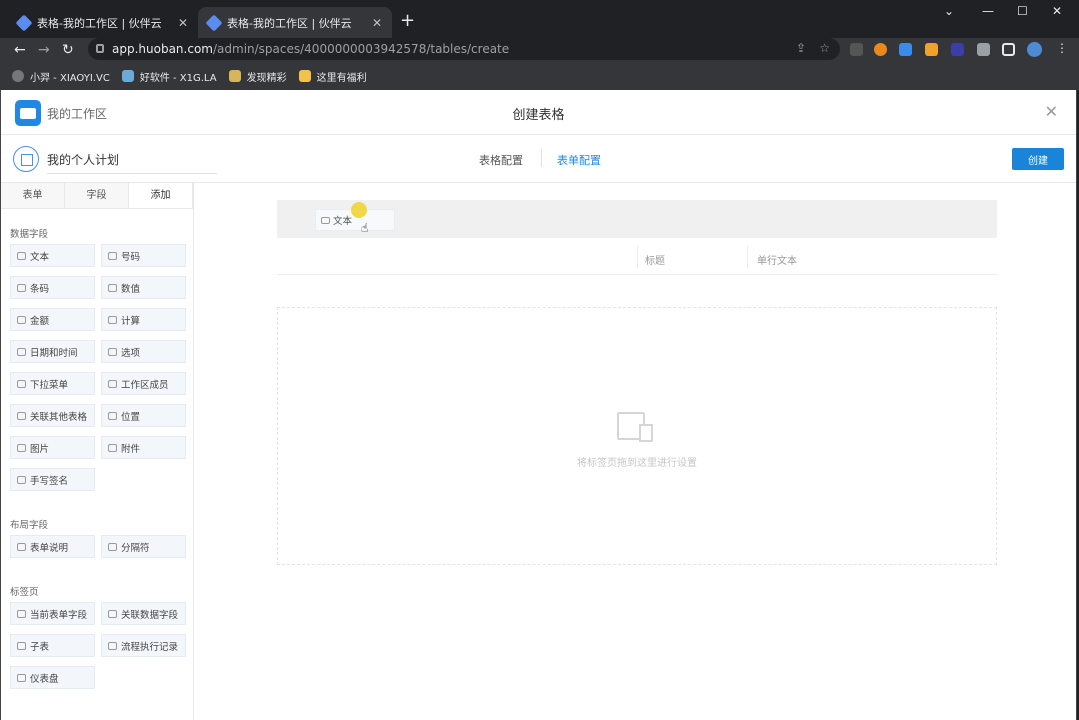 The width and height of the screenshot is (1079, 720). I want to click on tabpage-item-workflow-log: 流程执行记录, so click(143, 645).